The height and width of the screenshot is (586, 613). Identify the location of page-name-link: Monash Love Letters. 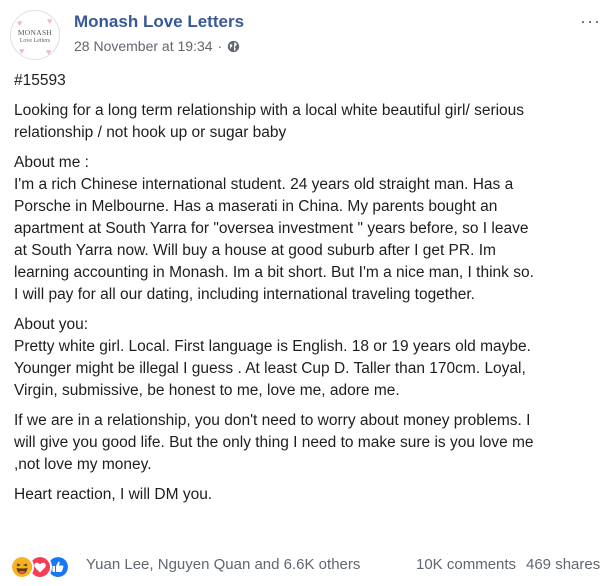
(159, 22).